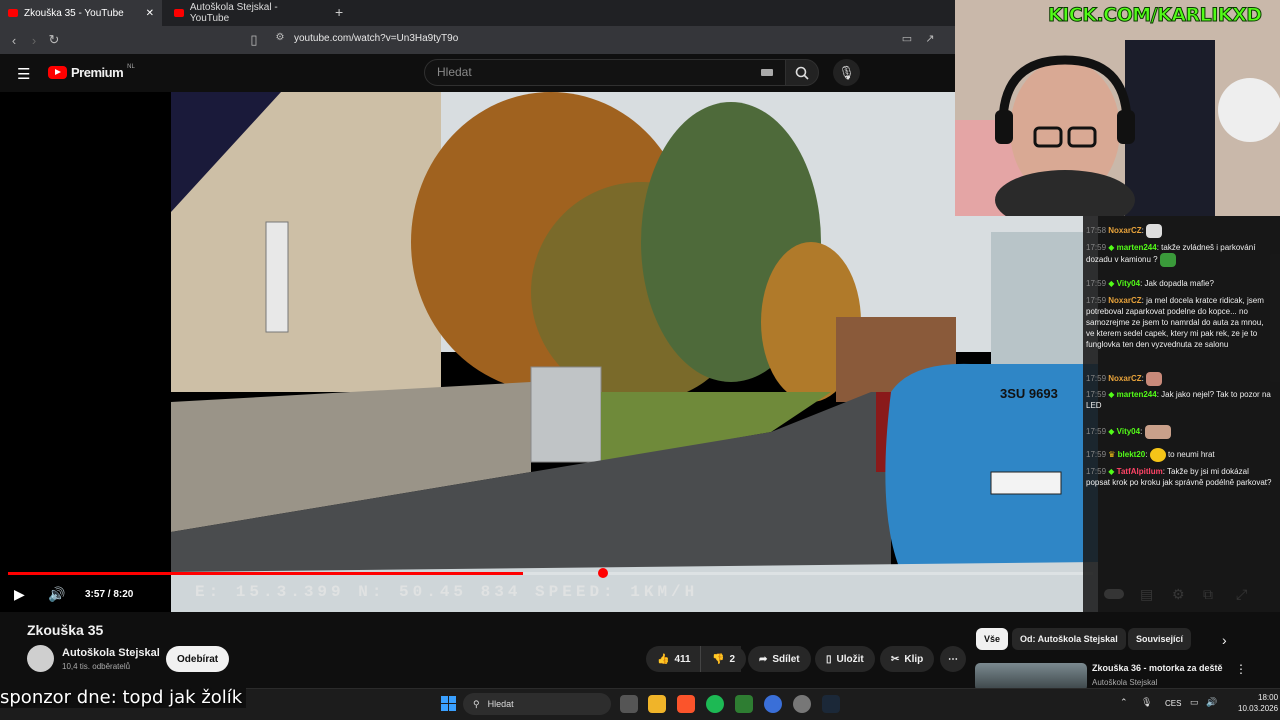 The height and width of the screenshot is (720, 1280). I want to click on clip-label: Klip, so click(914, 659).